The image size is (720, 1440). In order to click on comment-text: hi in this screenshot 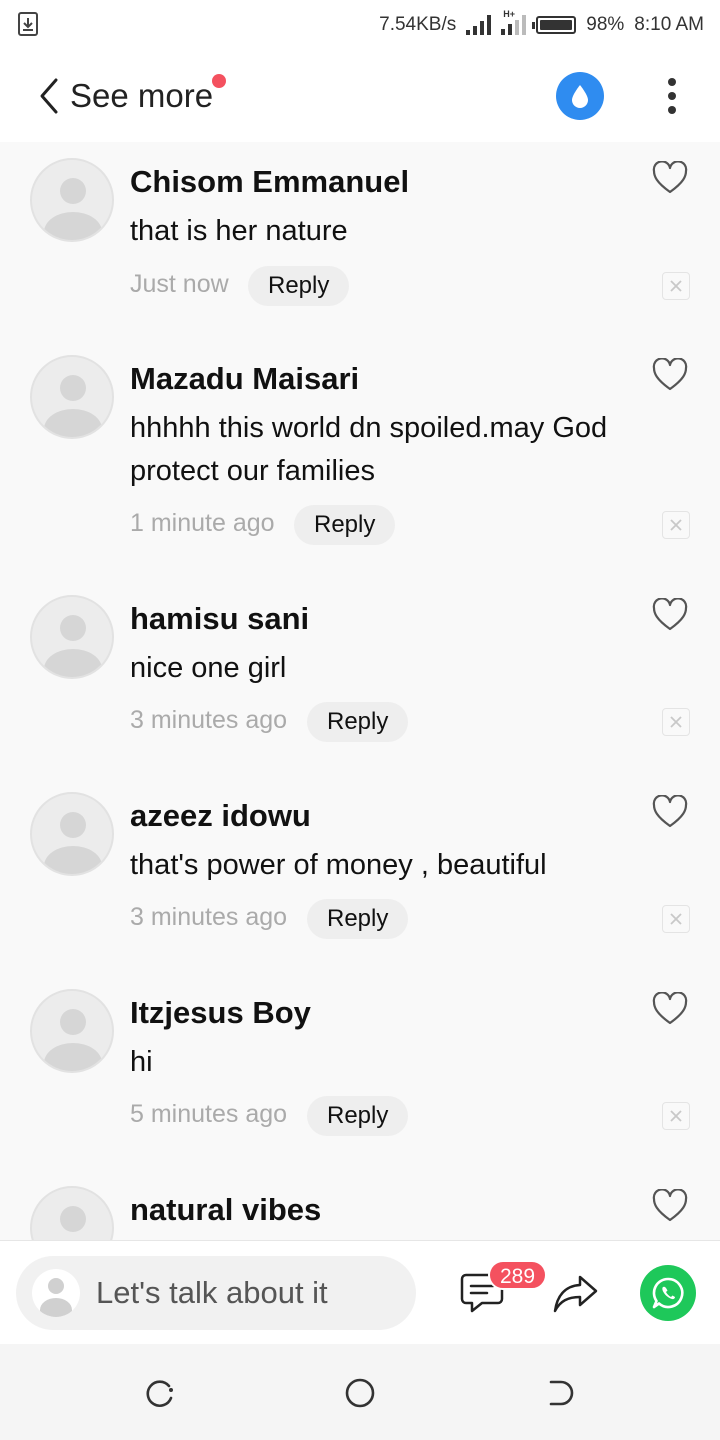, I will do `click(141, 1062)`.